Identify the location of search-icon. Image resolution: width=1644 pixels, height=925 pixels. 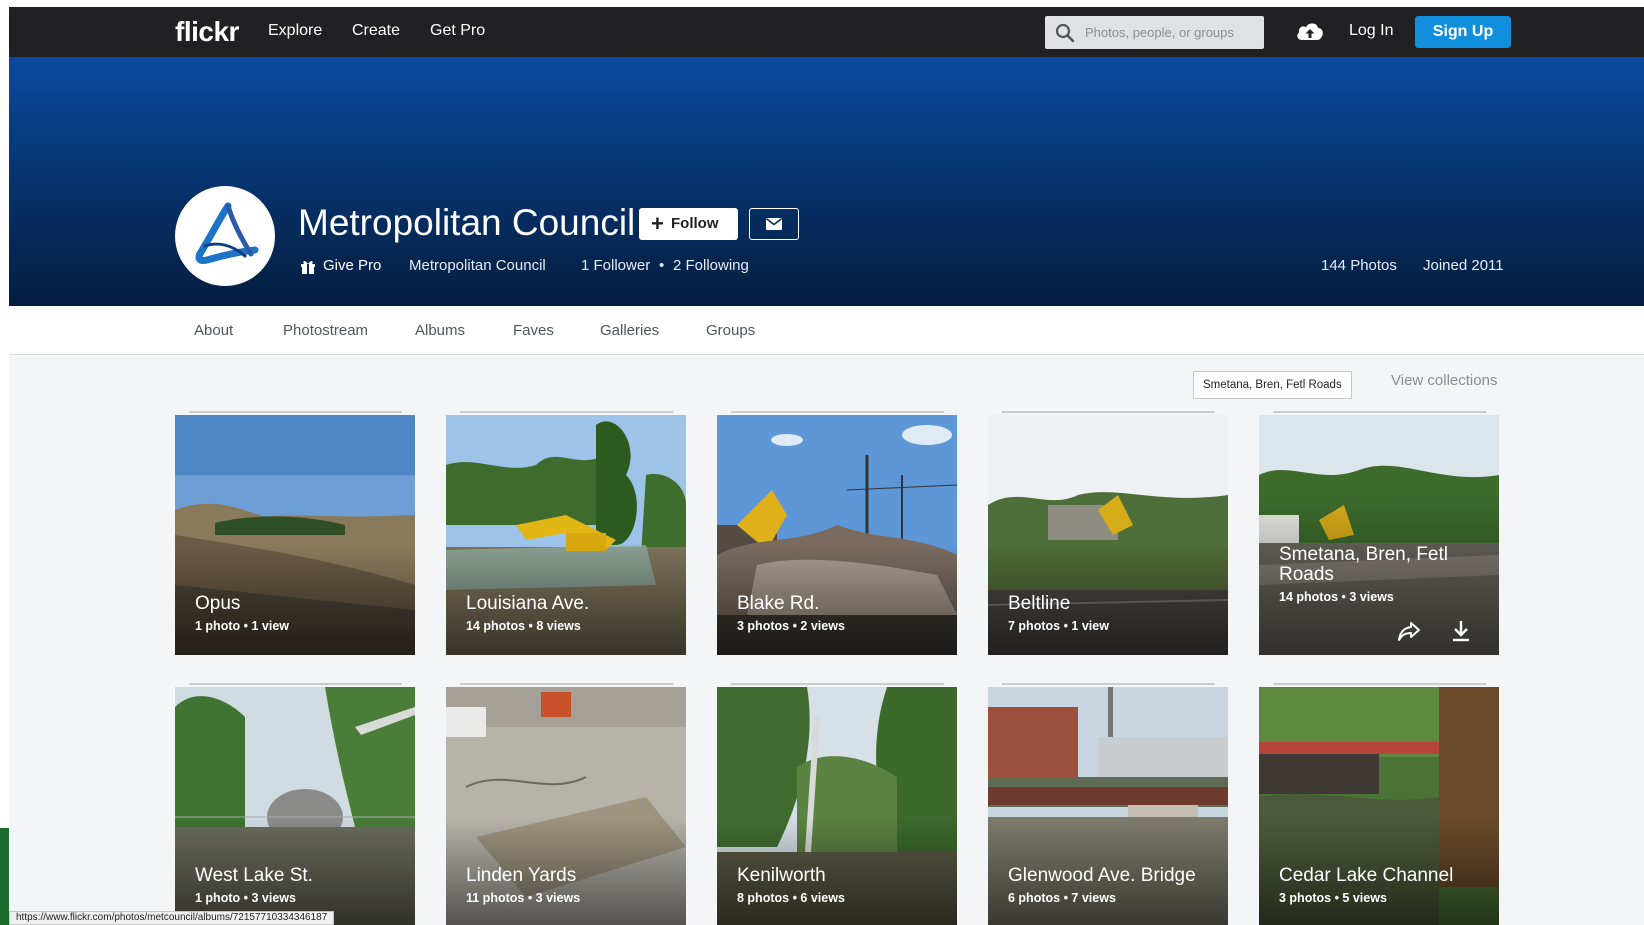
(1065, 33).